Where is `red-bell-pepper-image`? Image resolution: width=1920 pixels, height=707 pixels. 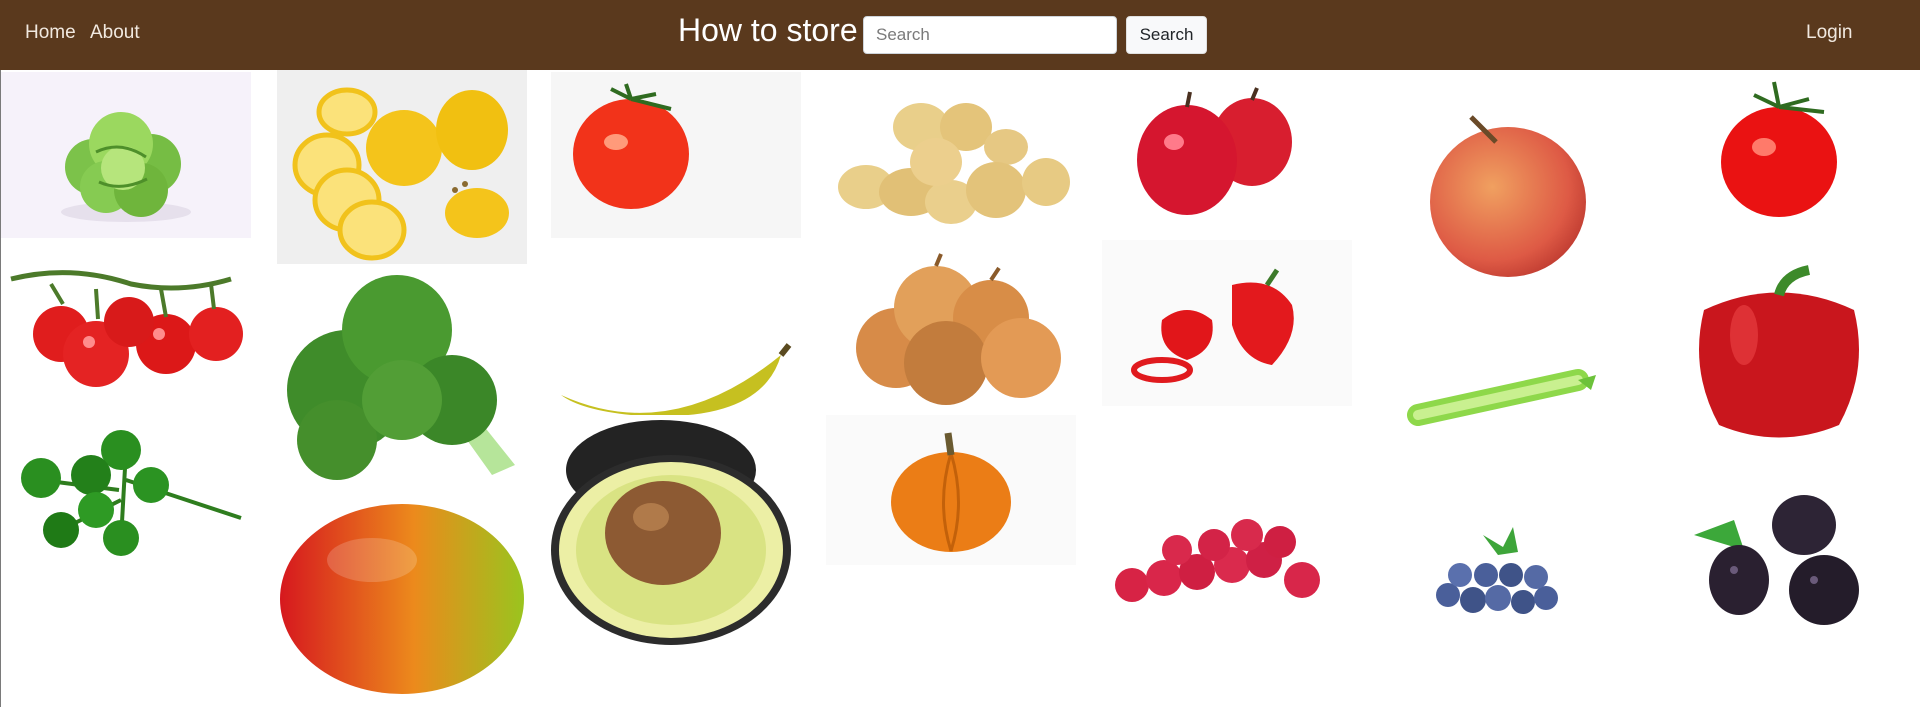 red-bell-pepper-image is located at coordinates (1779, 352).